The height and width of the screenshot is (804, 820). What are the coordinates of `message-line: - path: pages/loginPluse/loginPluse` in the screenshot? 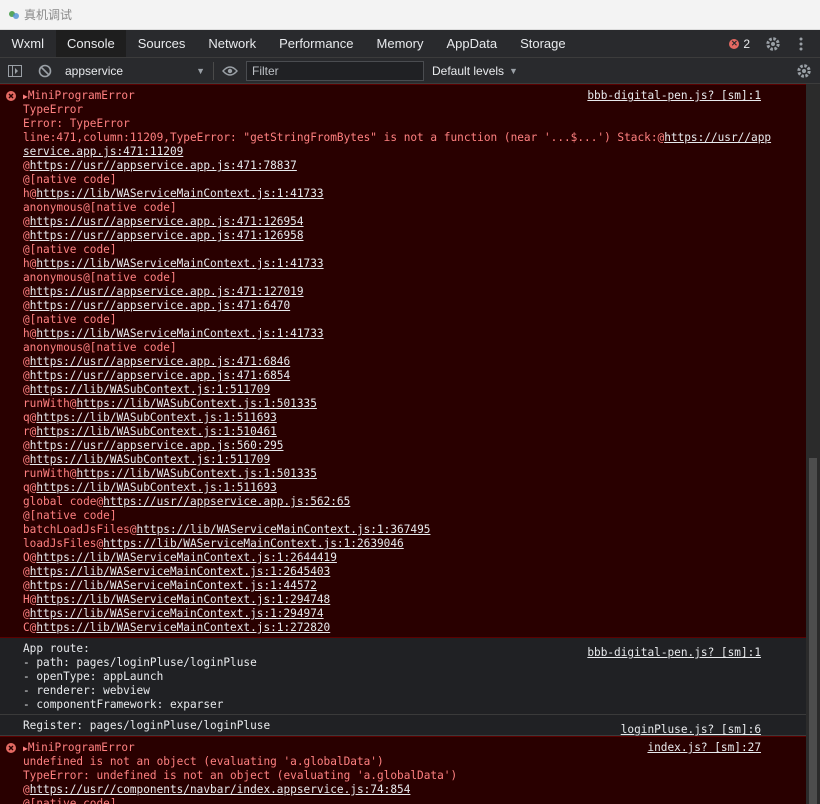 It's located at (403, 663).